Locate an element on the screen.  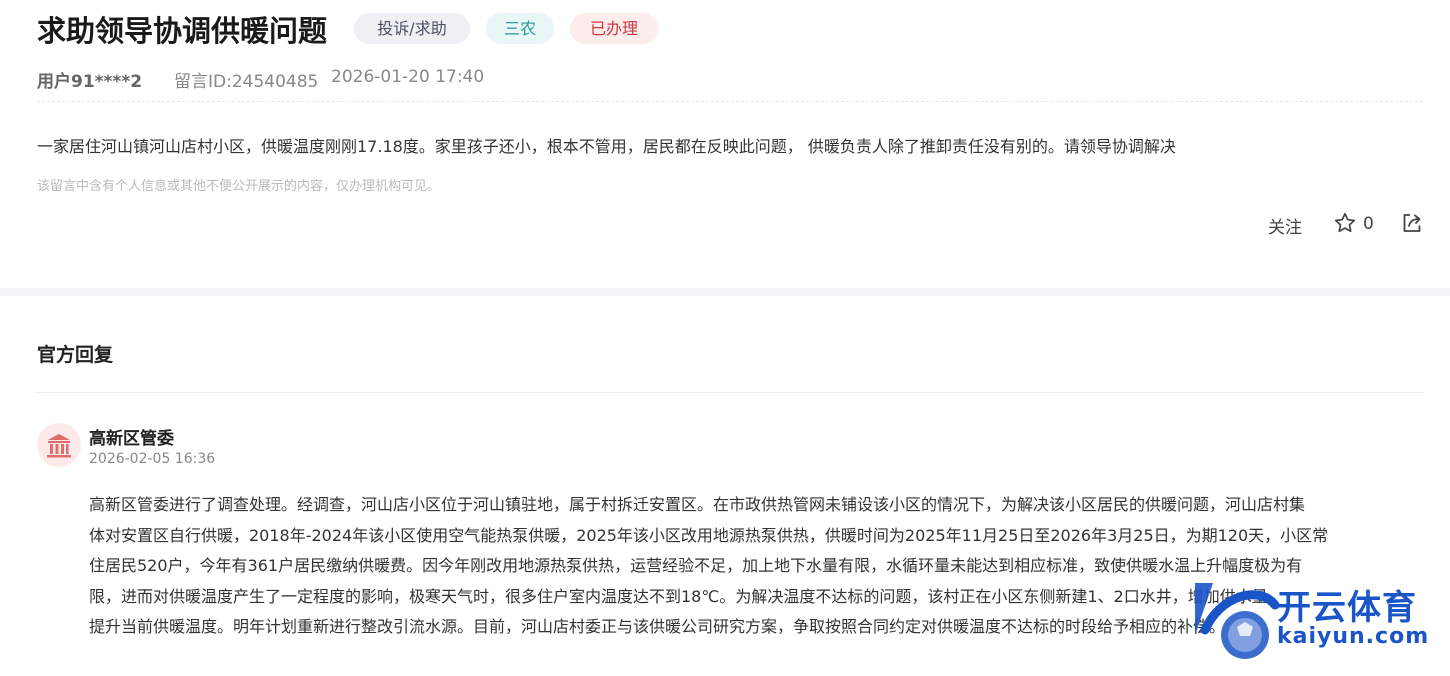
reply-department: 高新区管委 is located at coordinates (131, 439).